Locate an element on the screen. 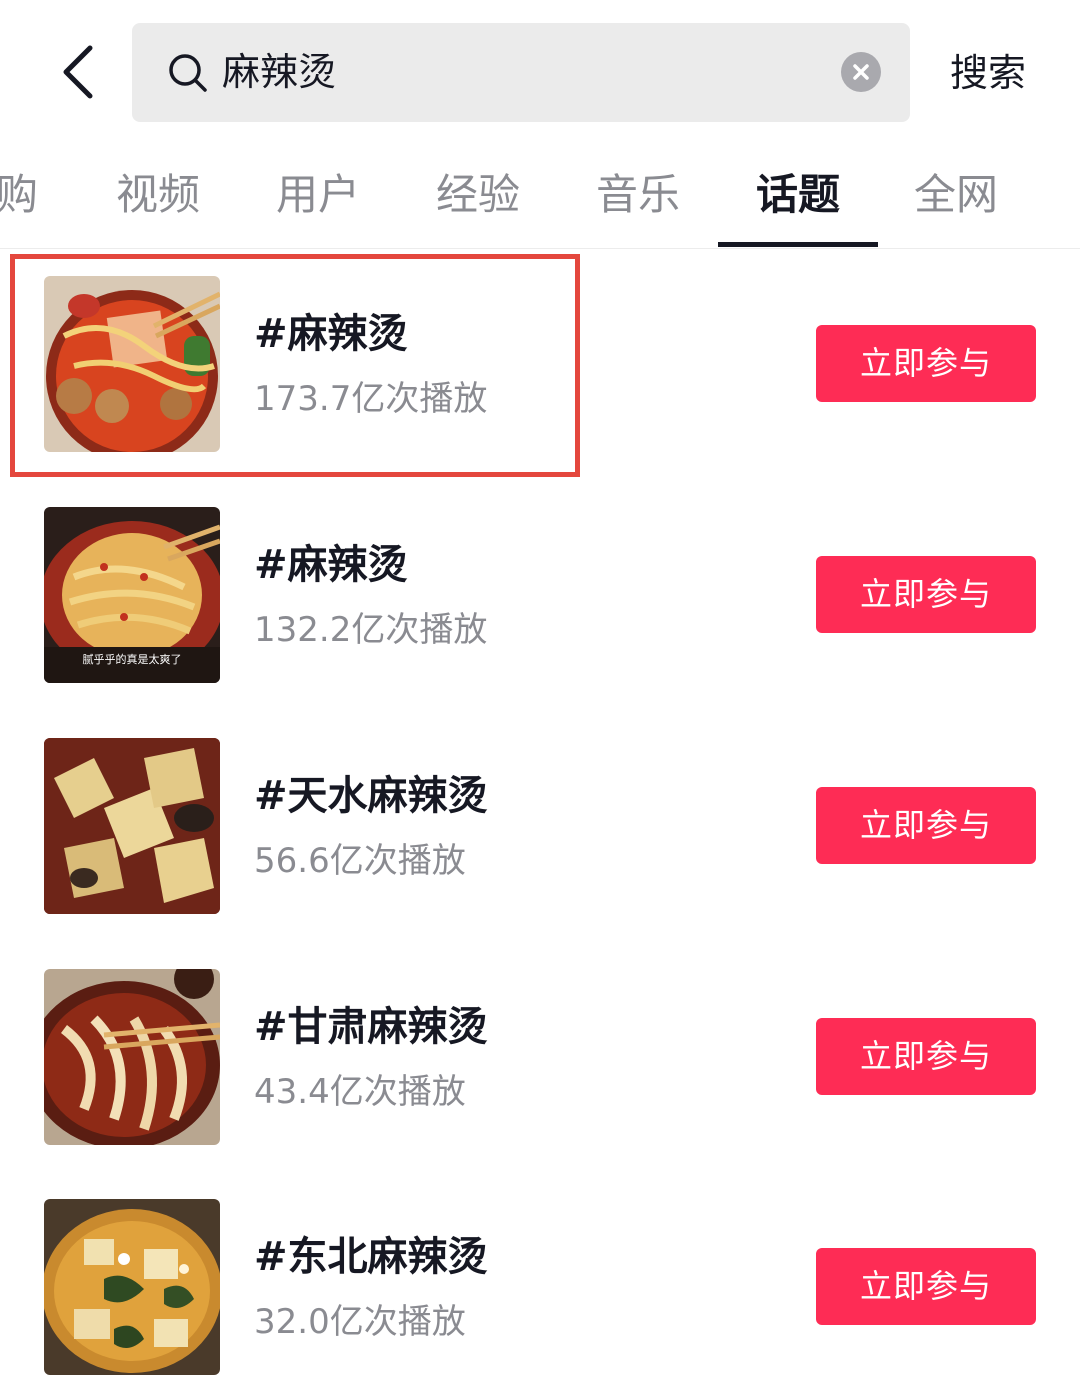 The width and height of the screenshot is (1080, 1389). topic-play-count: 43.4亿次播放 is located at coordinates (360, 1092).